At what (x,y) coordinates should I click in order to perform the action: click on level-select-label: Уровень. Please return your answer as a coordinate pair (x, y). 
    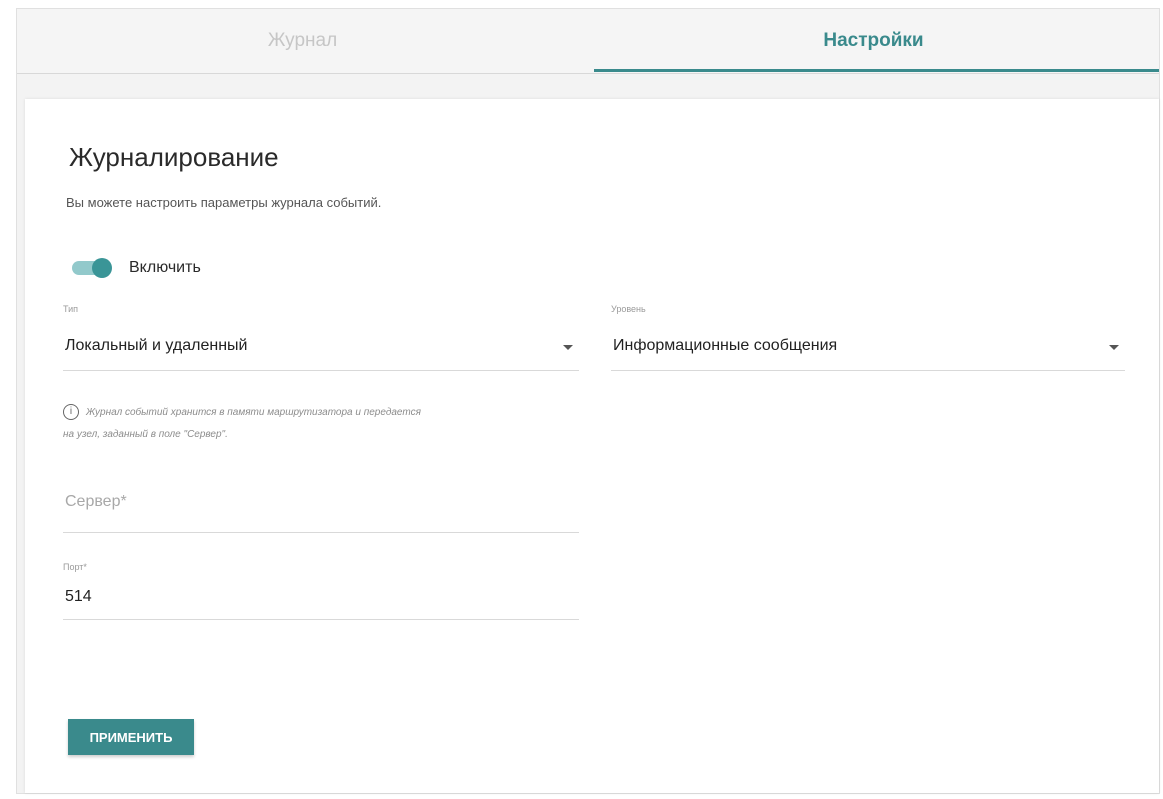
    Looking at the image, I should click on (628, 309).